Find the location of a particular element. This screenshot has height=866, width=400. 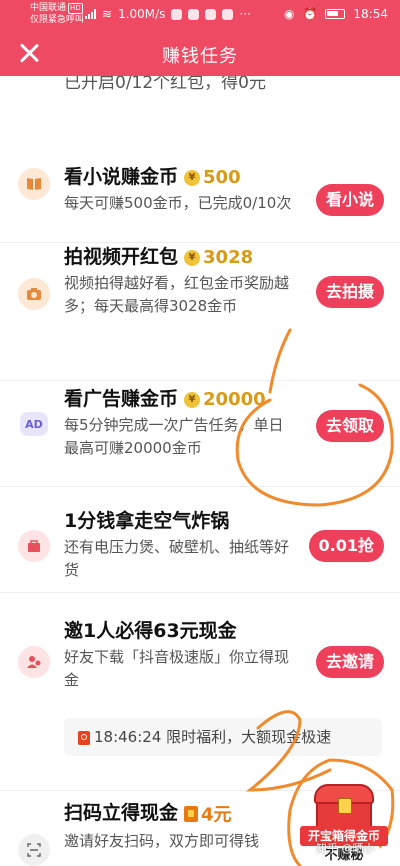

task-reward: 500 is located at coordinates (222, 177).